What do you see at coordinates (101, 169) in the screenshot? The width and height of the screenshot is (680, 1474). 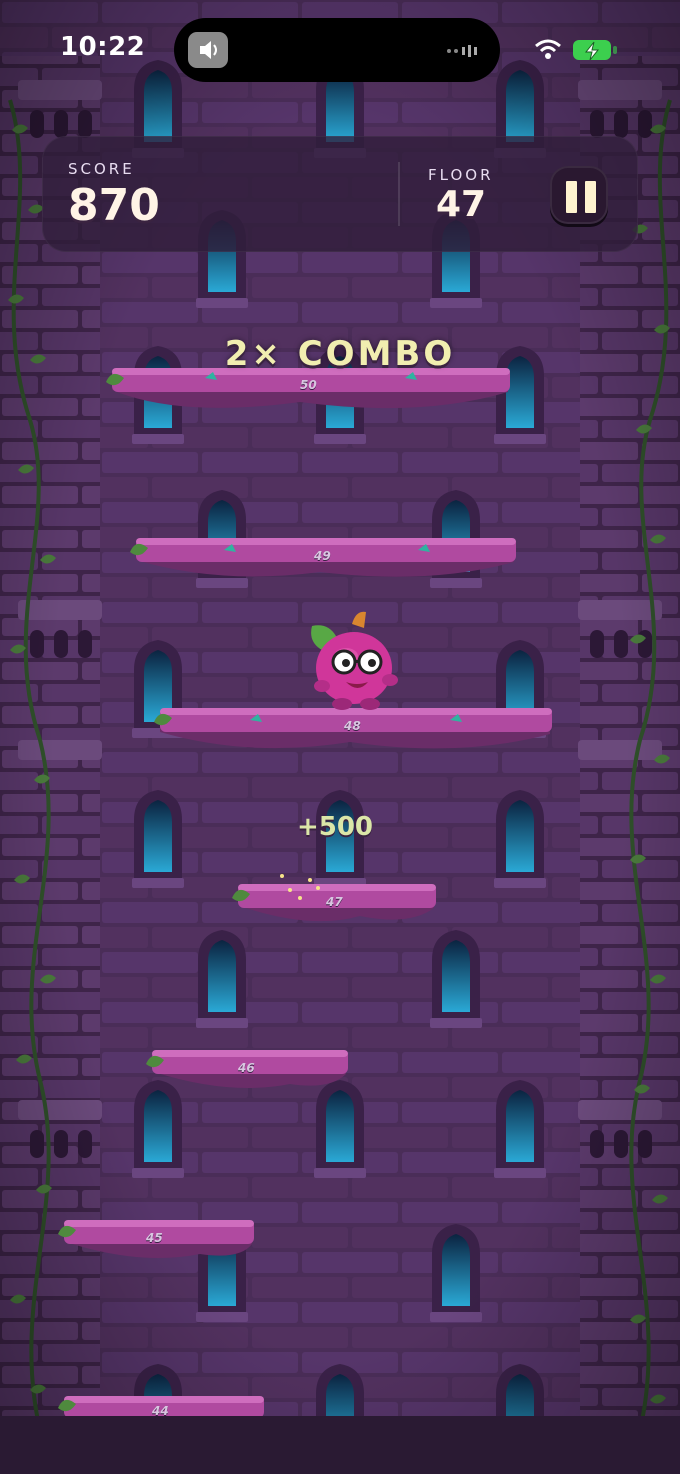 I see `score-label: SCORE` at bounding box center [101, 169].